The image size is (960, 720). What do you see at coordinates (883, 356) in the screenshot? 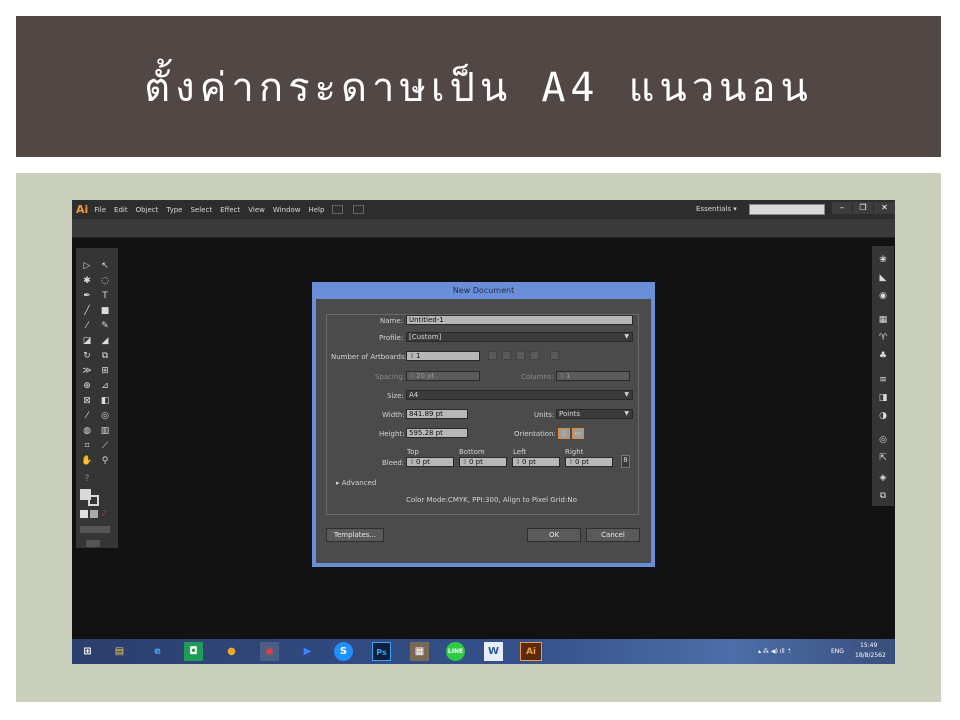
I see `symbols-icon: ♣` at bounding box center [883, 356].